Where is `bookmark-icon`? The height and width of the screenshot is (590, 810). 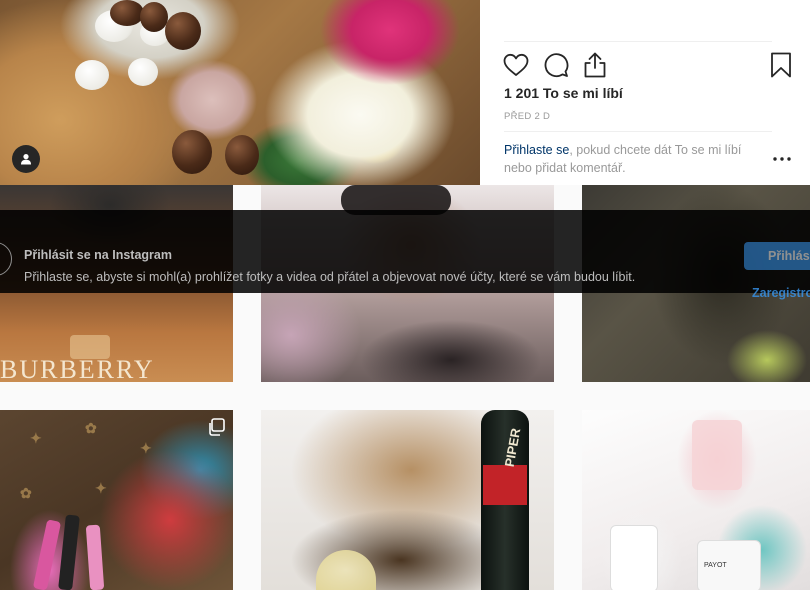 bookmark-icon is located at coordinates (781, 65).